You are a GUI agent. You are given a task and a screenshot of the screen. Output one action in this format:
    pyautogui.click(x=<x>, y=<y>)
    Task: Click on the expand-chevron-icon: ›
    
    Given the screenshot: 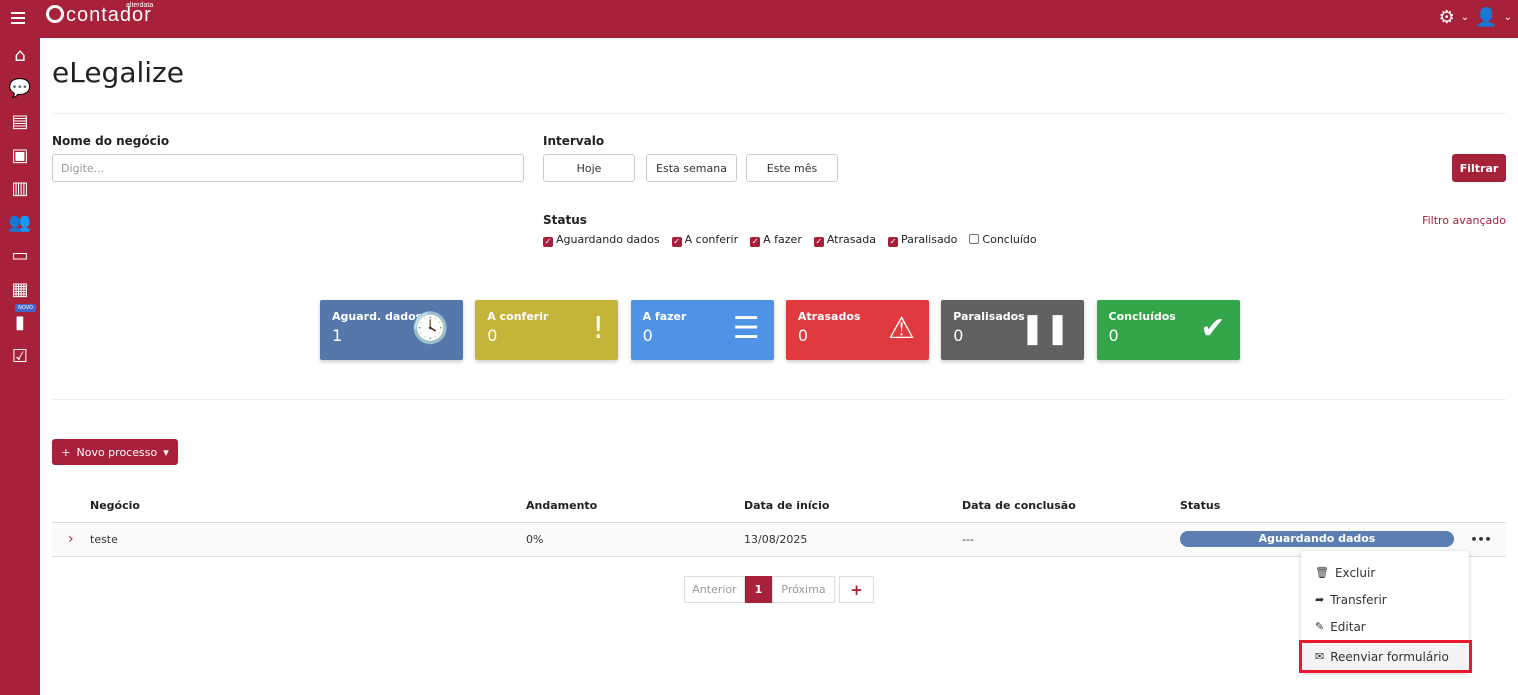 What is the action you would take?
    pyautogui.click(x=71, y=539)
    